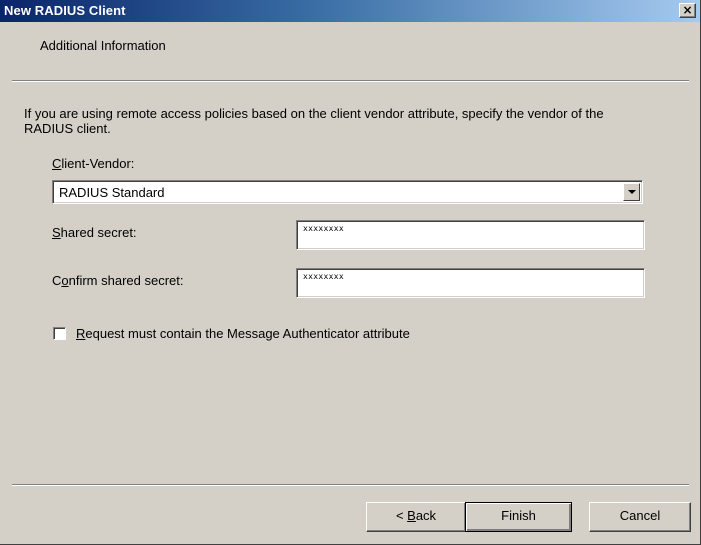 The width and height of the screenshot is (701, 545). What do you see at coordinates (59, 333) in the screenshot?
I see `message-authenticator-checkbox` at bounding box center [59, 333].